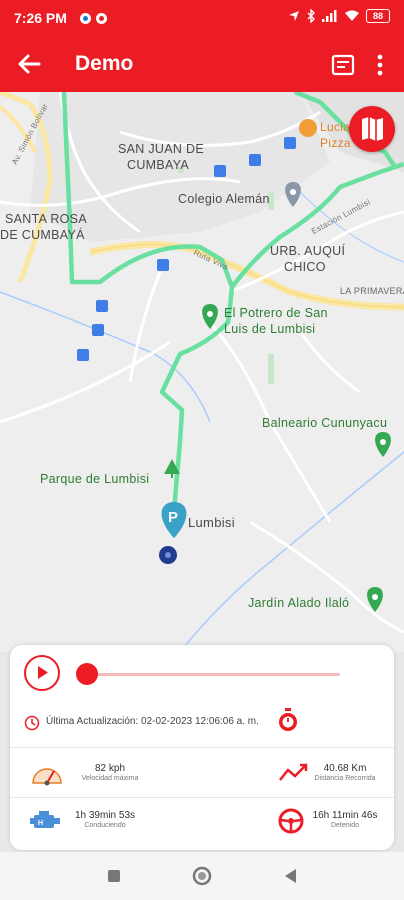 The width and height of the screenshot is (404, 900). I want to click on map-label-balneario: Balneario Cununyacu, so click(325, 423).